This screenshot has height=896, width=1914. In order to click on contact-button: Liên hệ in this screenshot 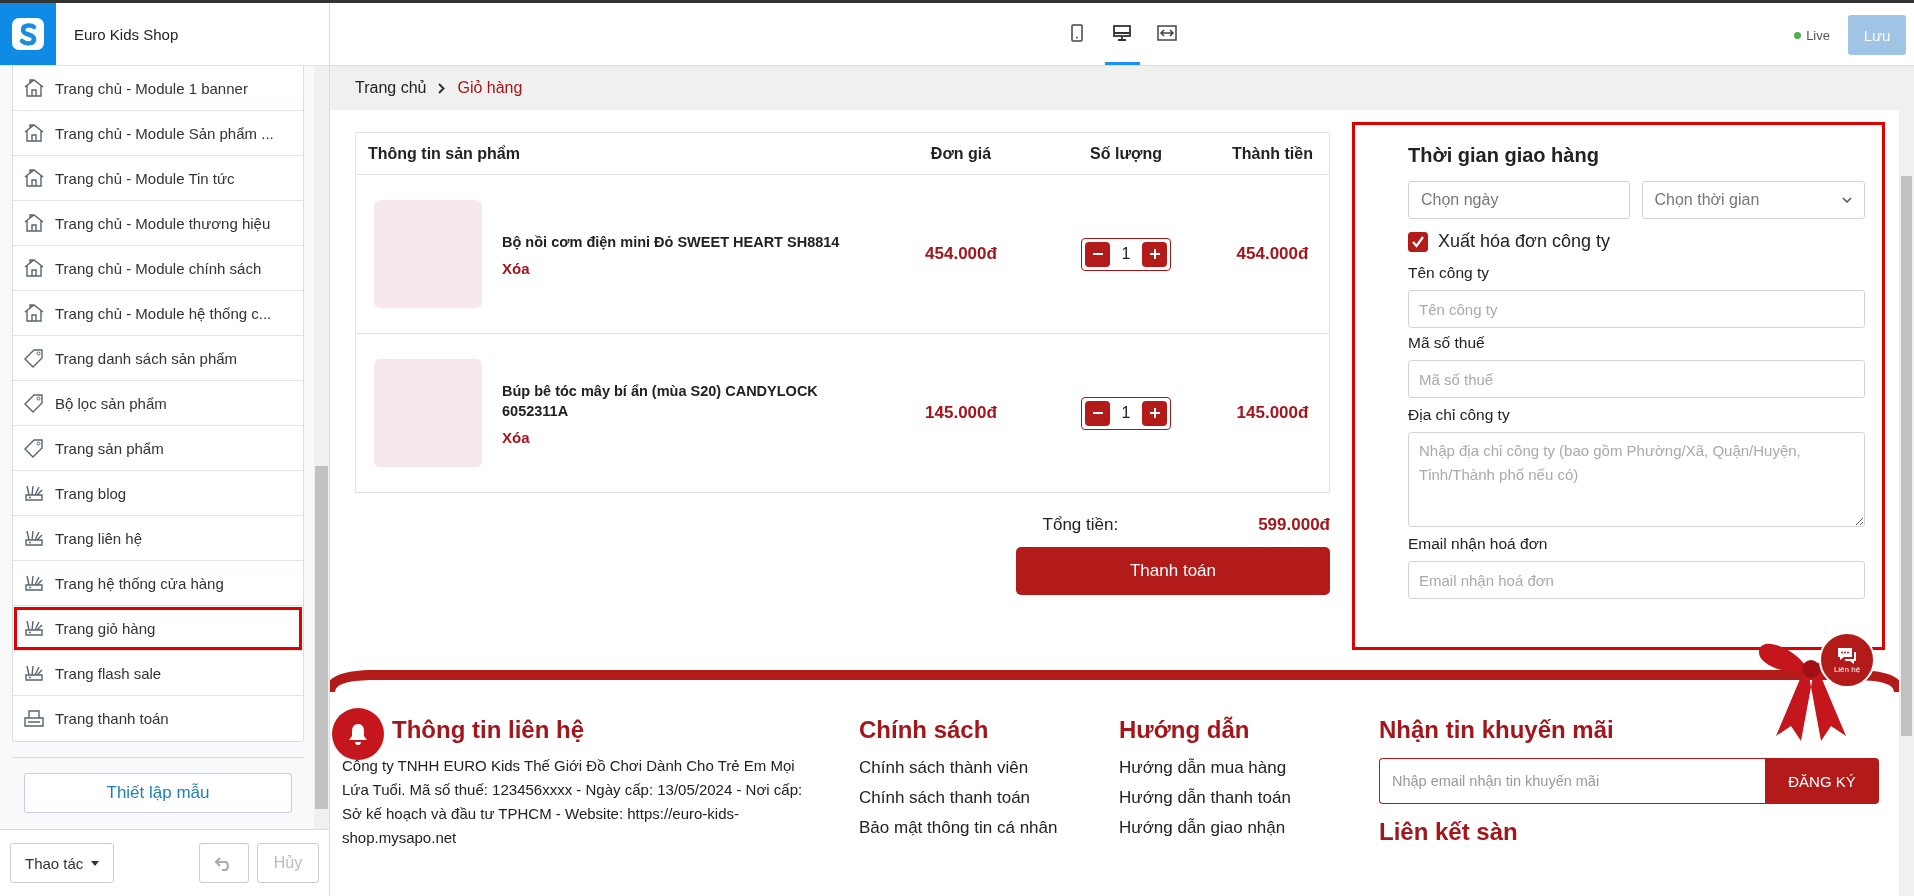, I will do `click(1847, 660)`.